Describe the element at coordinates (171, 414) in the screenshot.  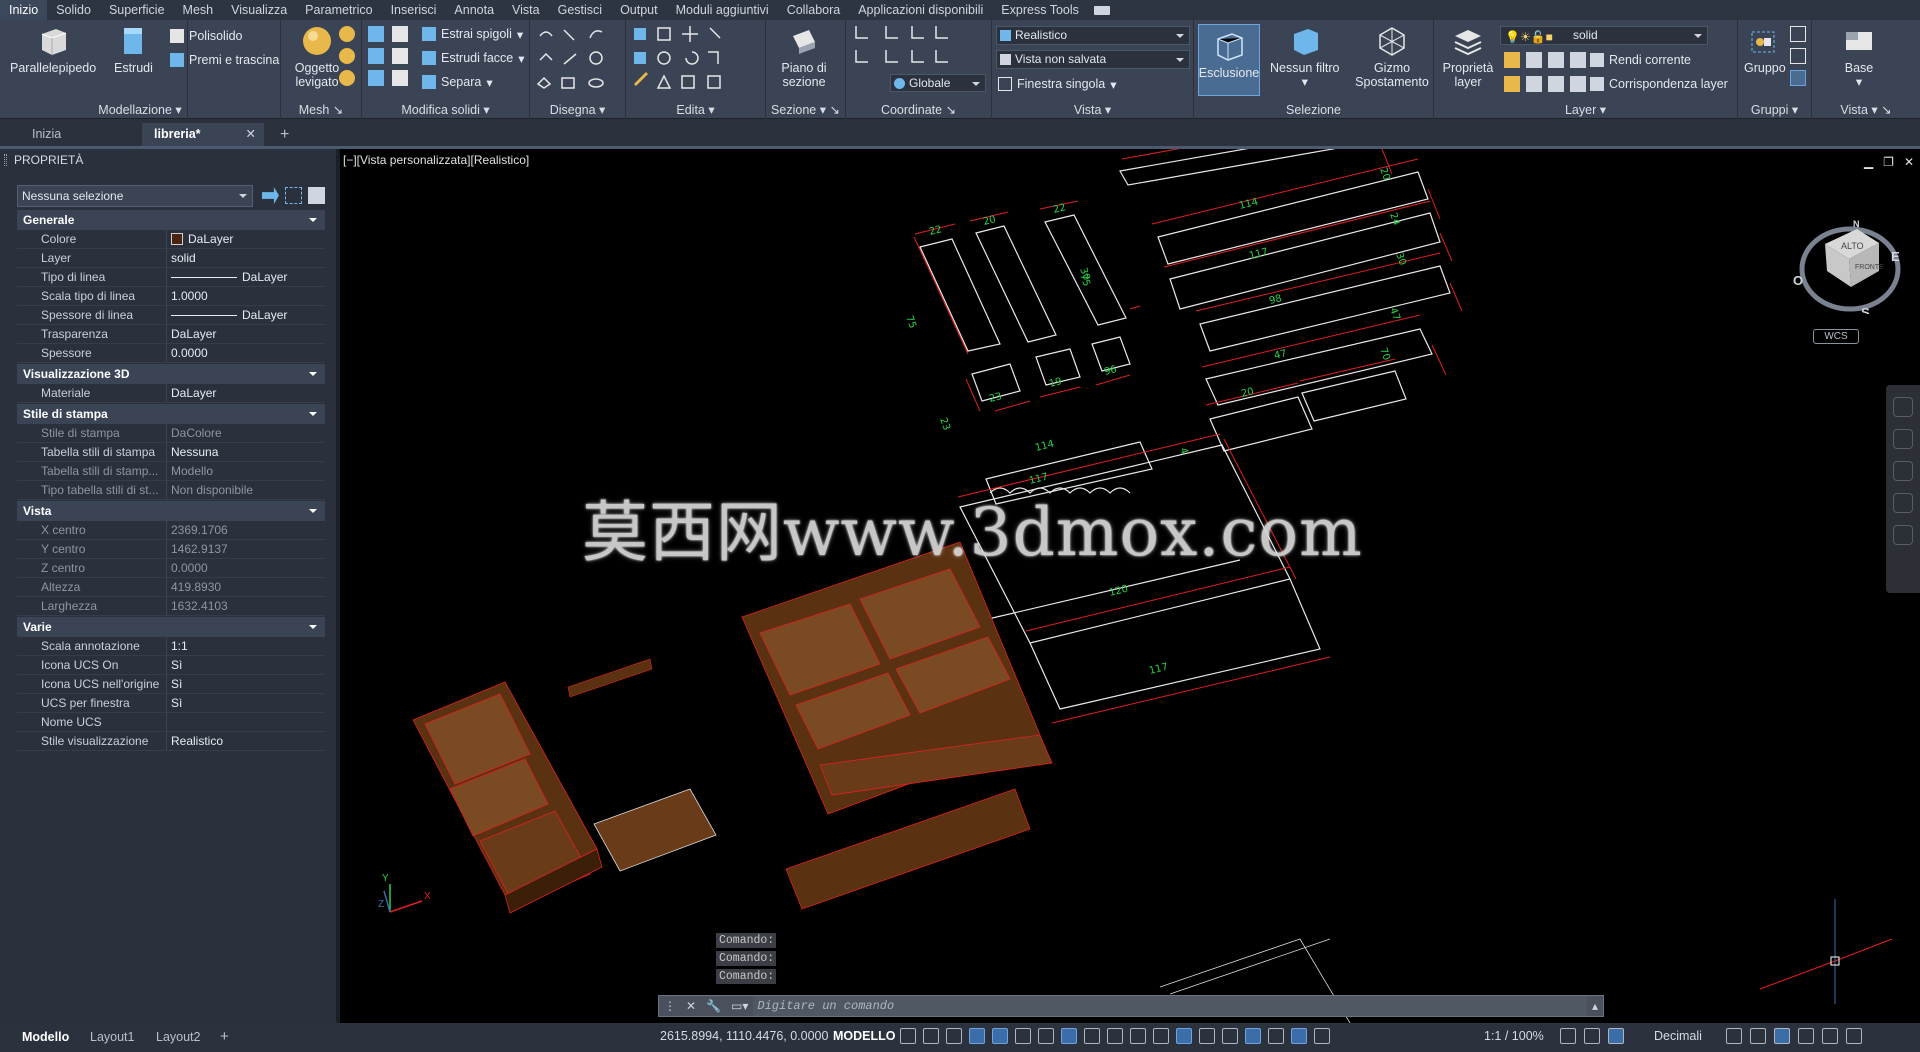
I see `section-stile-di-stampa: Stile di stampa` at that location.